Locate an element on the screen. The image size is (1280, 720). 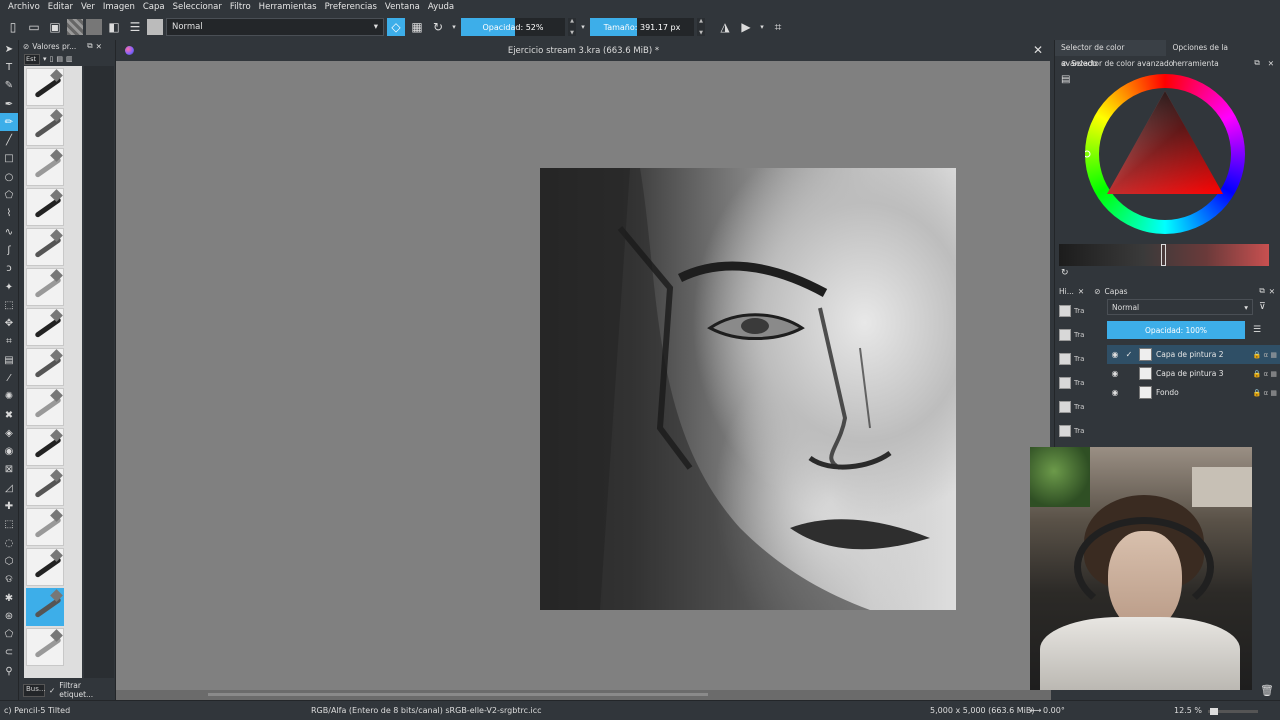
menu-icon: ☰ is located at coordinates (1257, 330).